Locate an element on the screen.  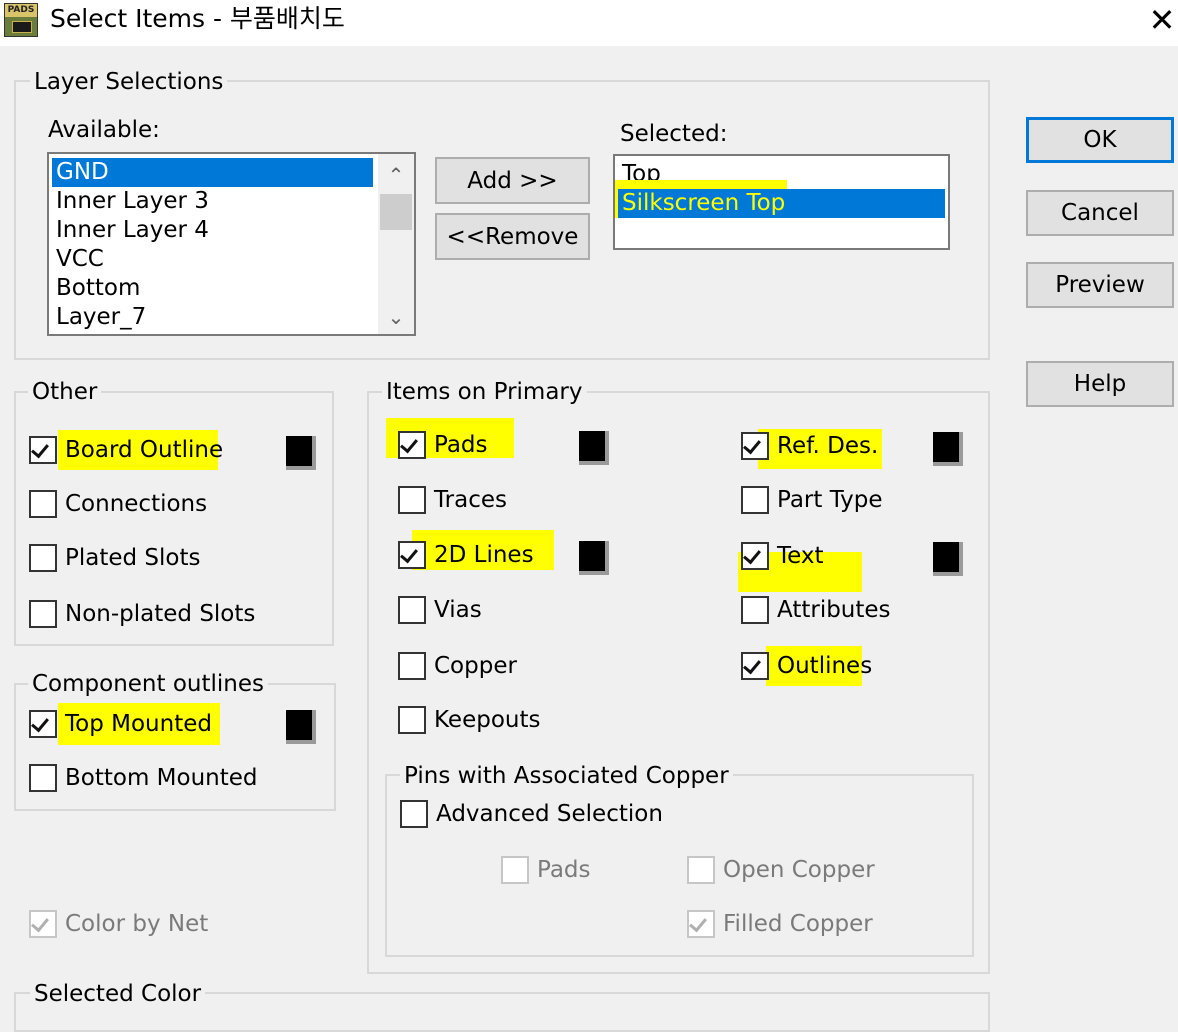
traces-checkbox: Traces is located at coordinates (478, 501).